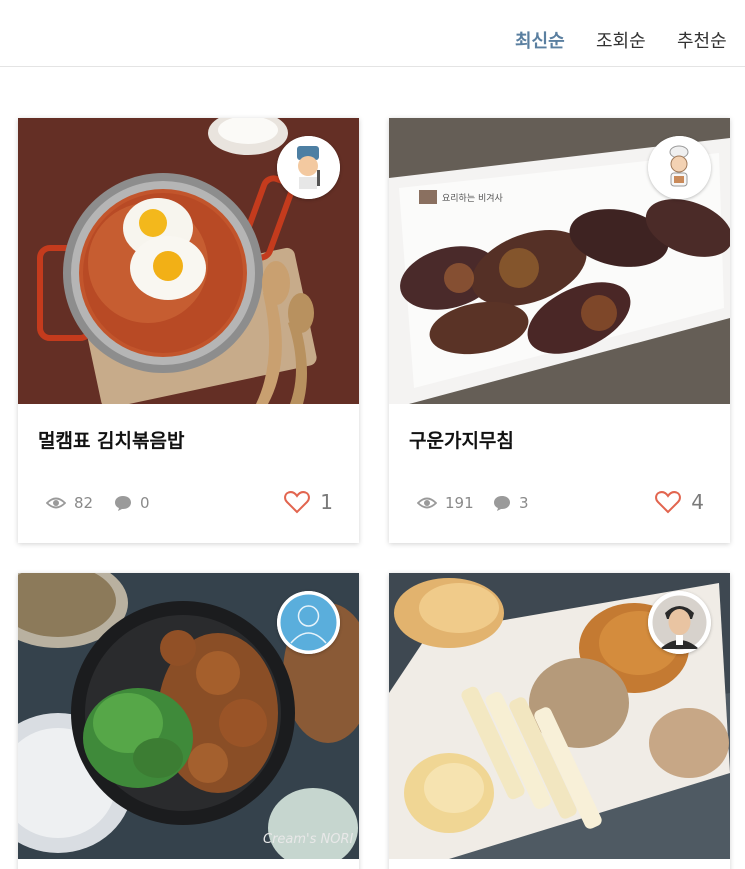 The width and height of the screenshot is (745, 869). What do you see at coordinates (559, 505) in the screenshot?
I see `recipe-stats: 191 3 4` at bounding box center [559, 505].